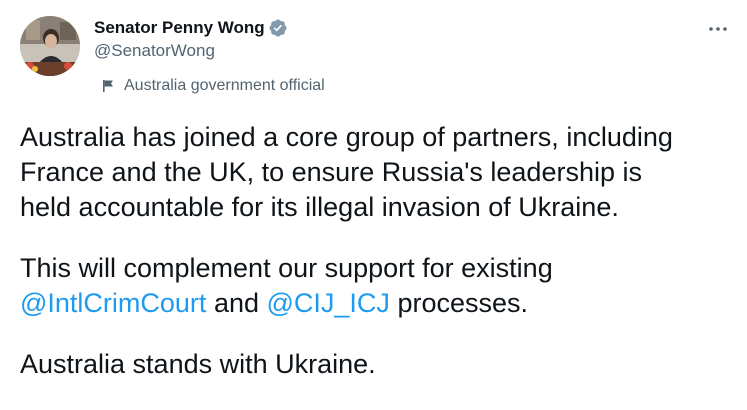  Describe the element at coordinates (278, 28) in the screenshot. I see `verified-badge-icon` at that location.